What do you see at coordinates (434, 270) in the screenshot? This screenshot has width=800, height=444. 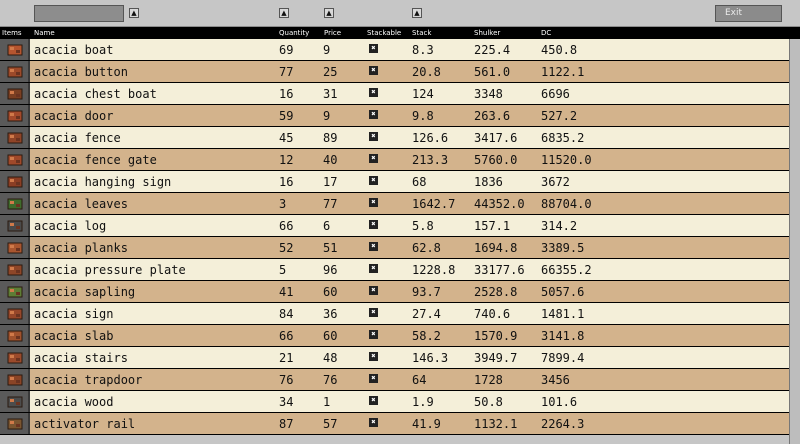 I see `item-stack: 1228.8` at bounding box center [434, 270].